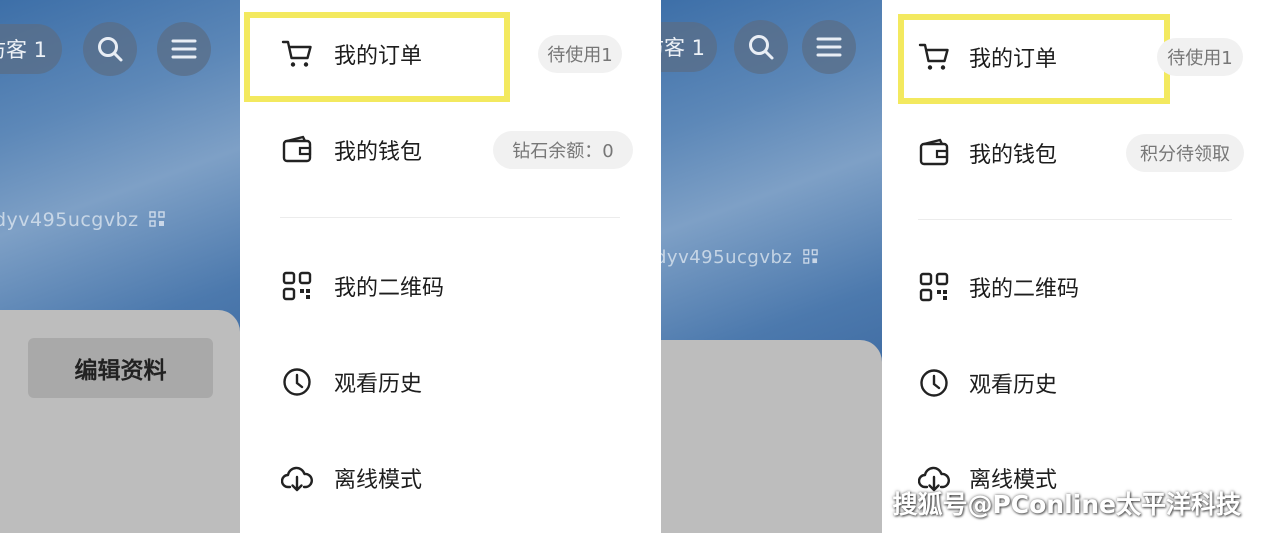  I want to click on menu-item-offline: 离线模式, so click(450, 478).